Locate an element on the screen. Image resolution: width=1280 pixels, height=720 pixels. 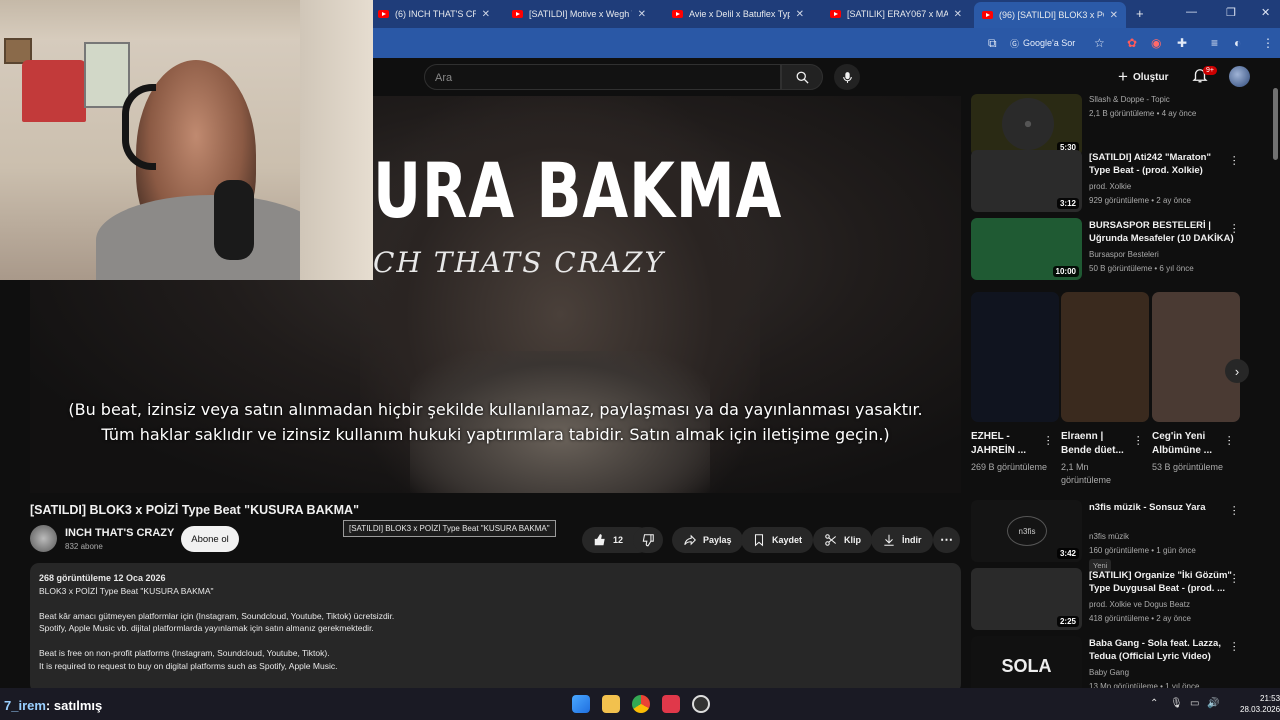
browser-tab: [SATILDI] Motive x Wegh Type I ✕ is located at coordinates (579, 14).